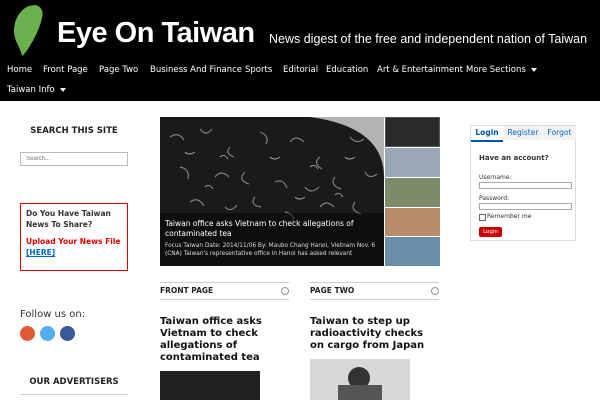 The width and height of the screenshot is (600, 400). What do you see at coordinates (67, 333) in the screenshot?
I see `facebook-icon` at bounding box center [67, 333].